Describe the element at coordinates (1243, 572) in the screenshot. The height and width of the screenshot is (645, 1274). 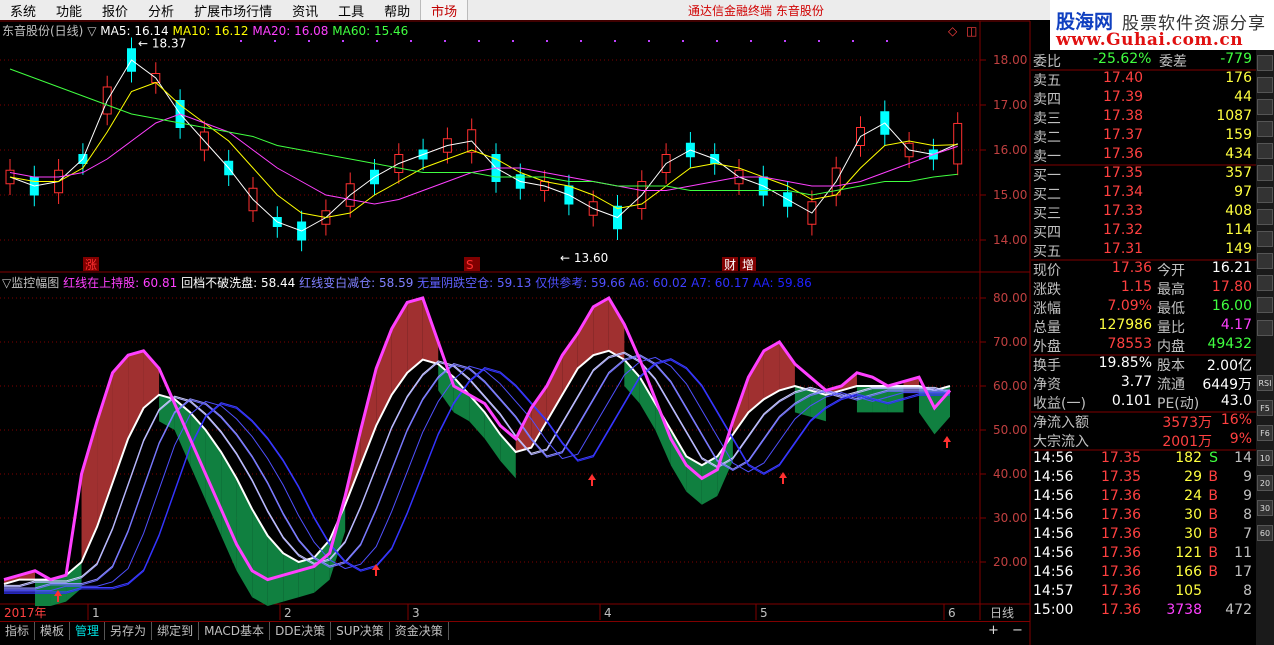
I see `tick-count: 17` at that location.